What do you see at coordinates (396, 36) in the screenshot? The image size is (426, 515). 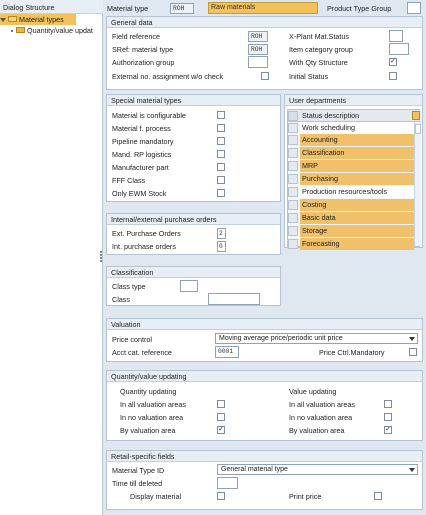 I see `xplant-status-field` at bounding box center [396, 36].